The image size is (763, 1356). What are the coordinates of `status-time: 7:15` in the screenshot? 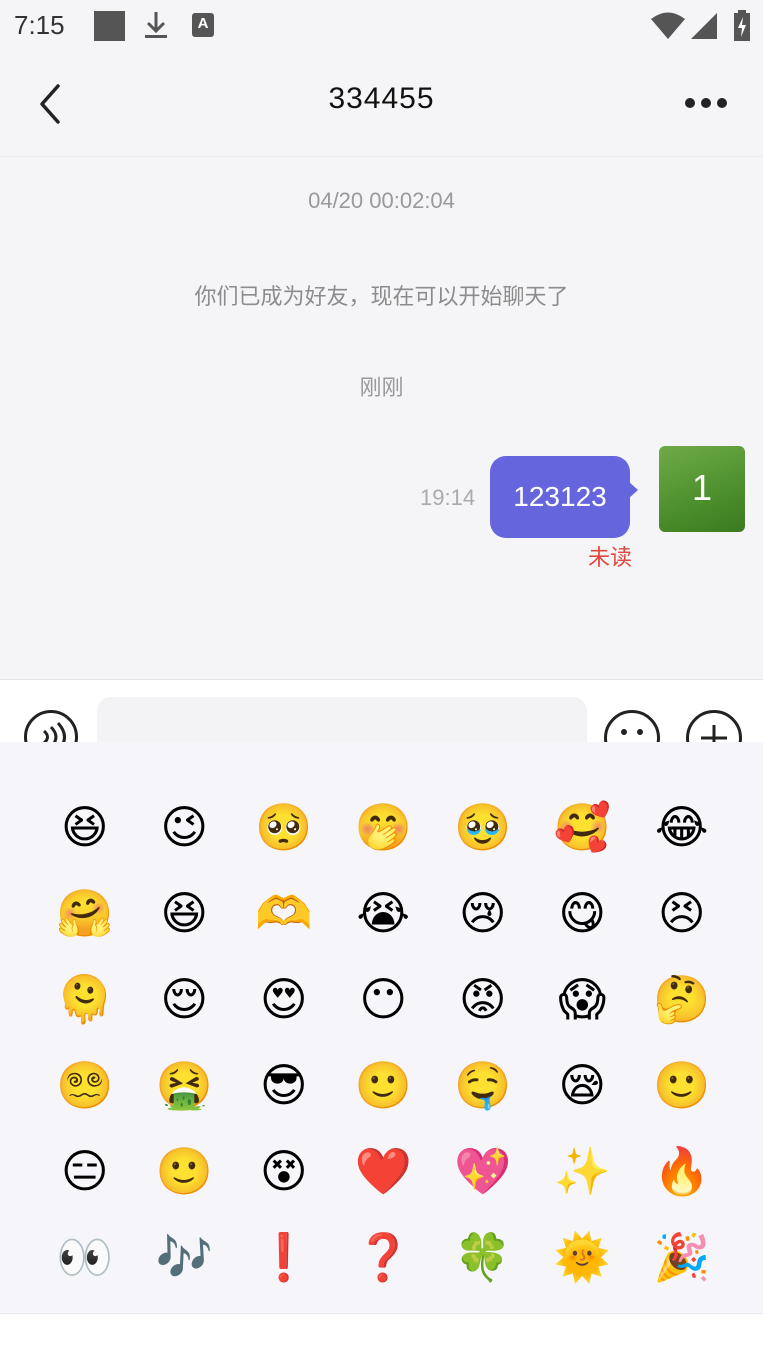 It's located at (39, 25).